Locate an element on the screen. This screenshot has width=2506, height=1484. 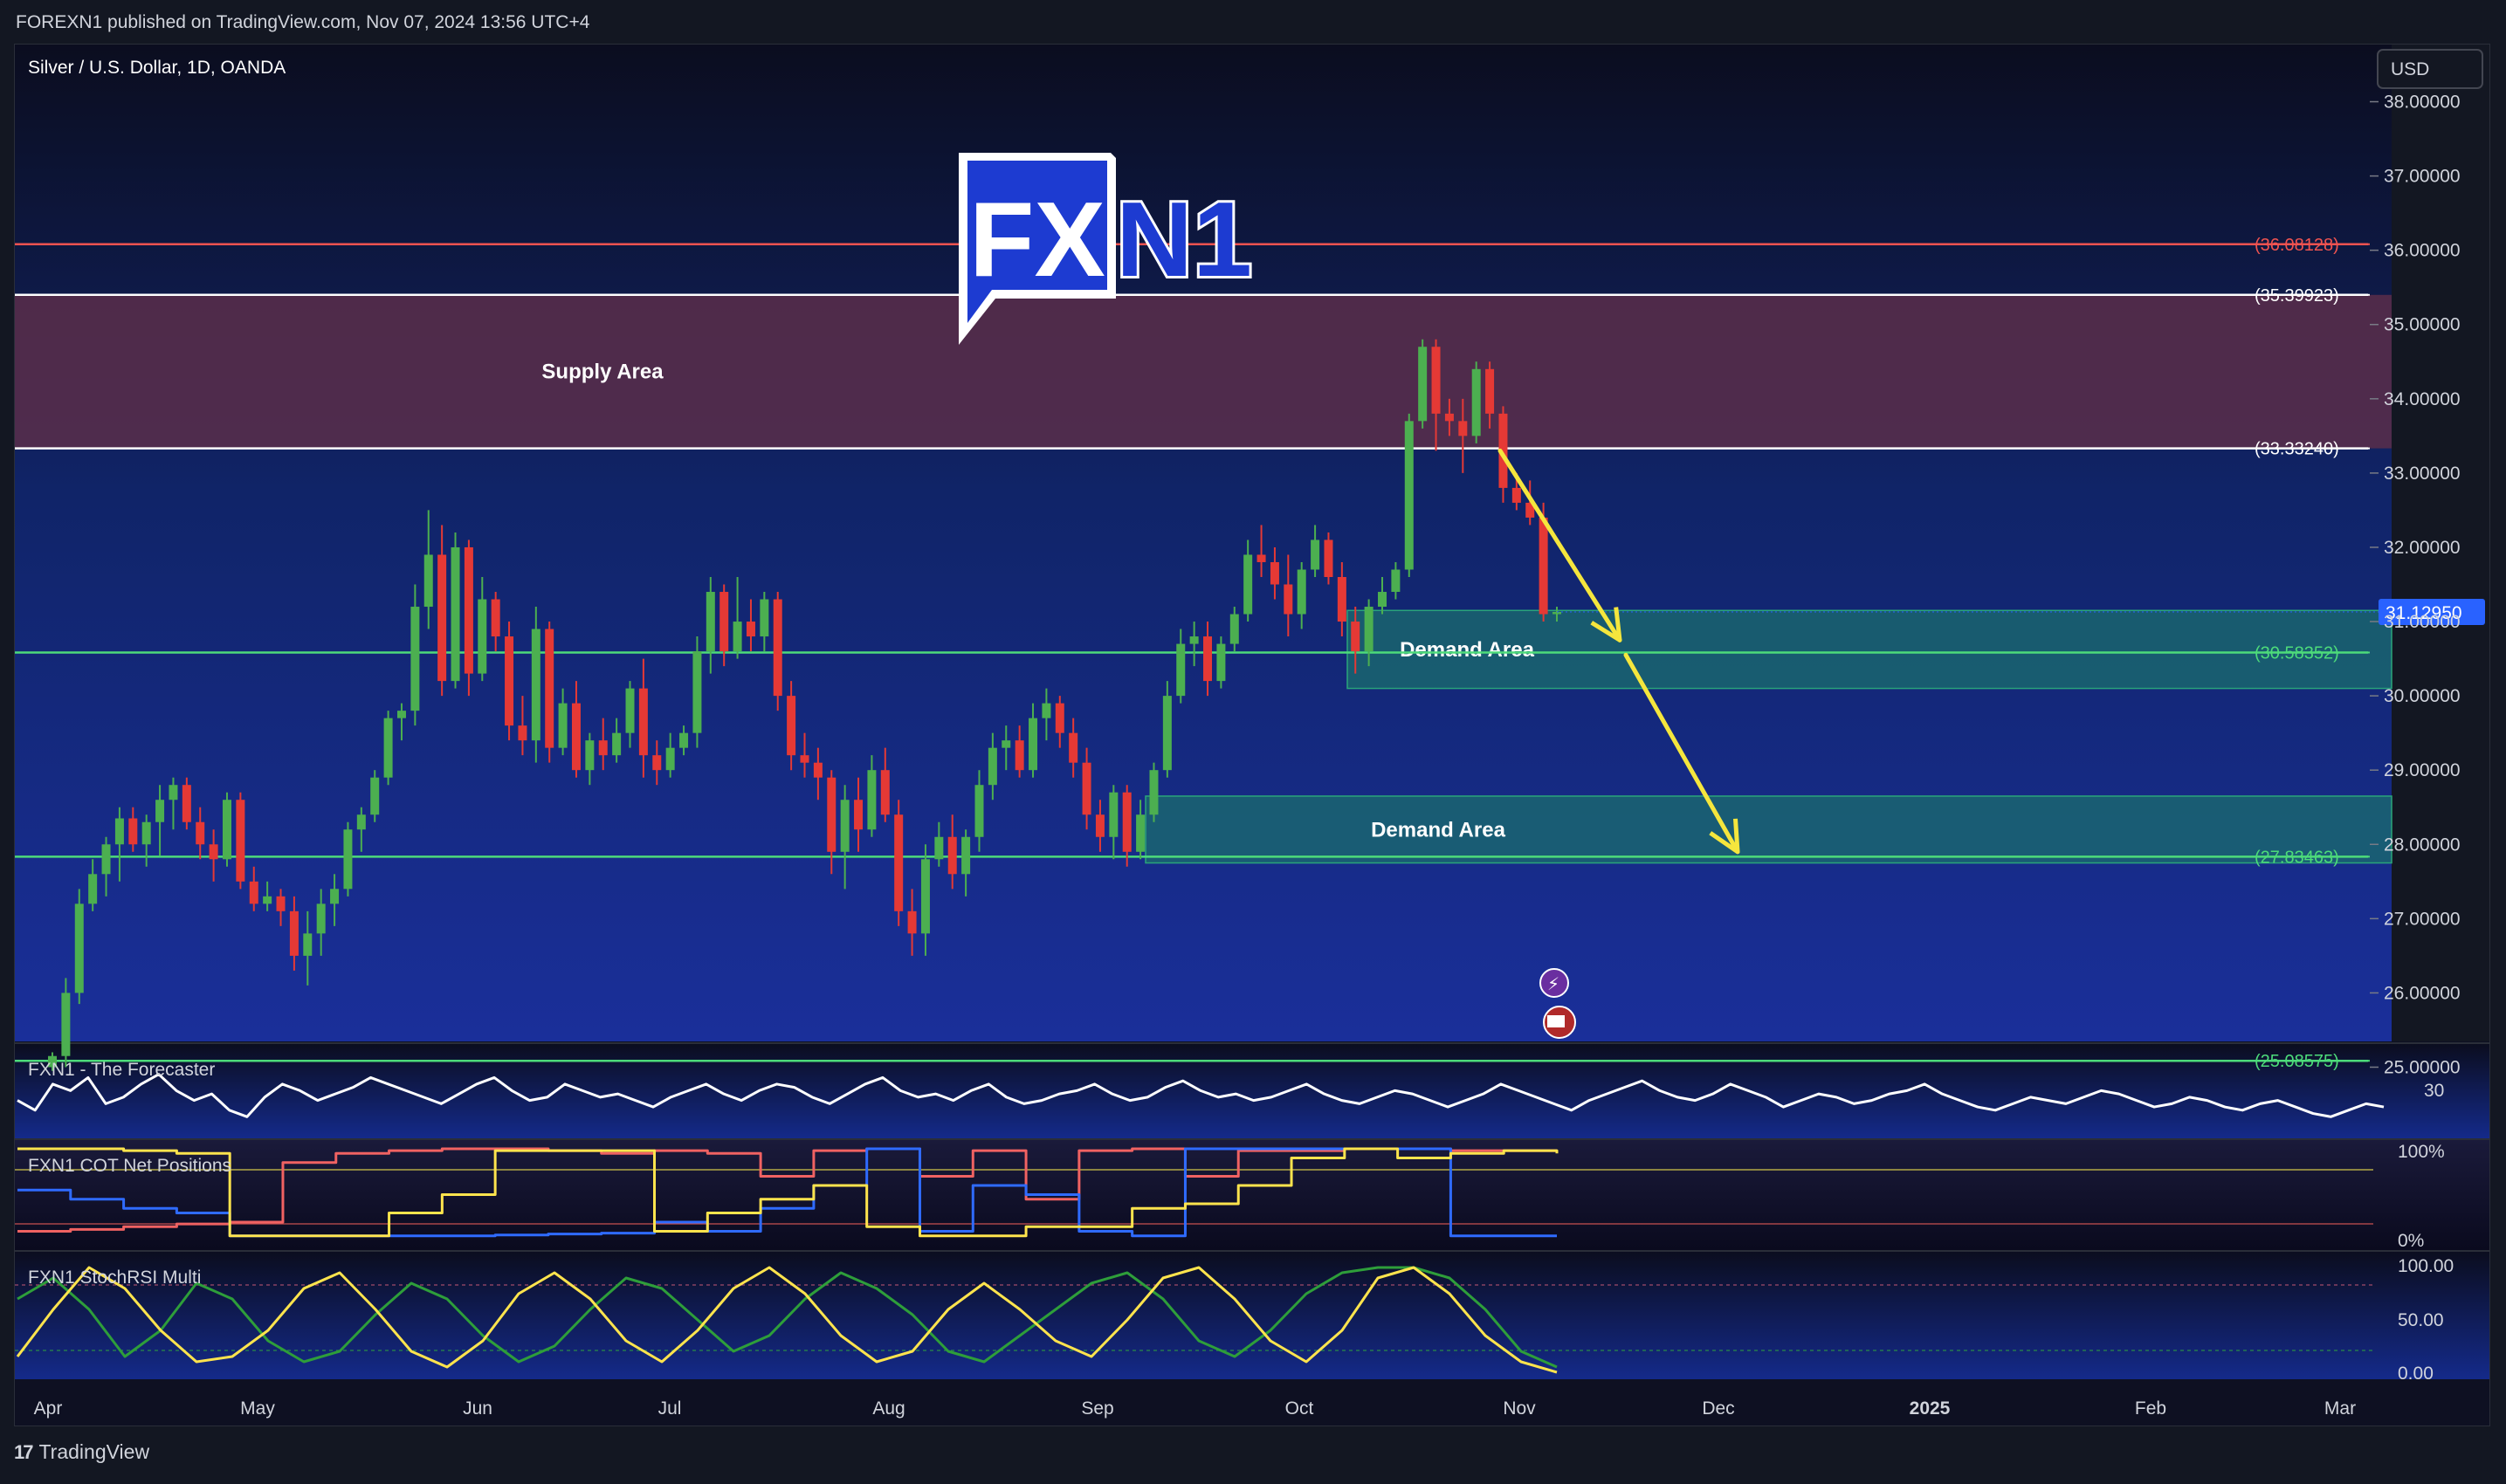
supply-zone is located at coordinates (1203, 371).